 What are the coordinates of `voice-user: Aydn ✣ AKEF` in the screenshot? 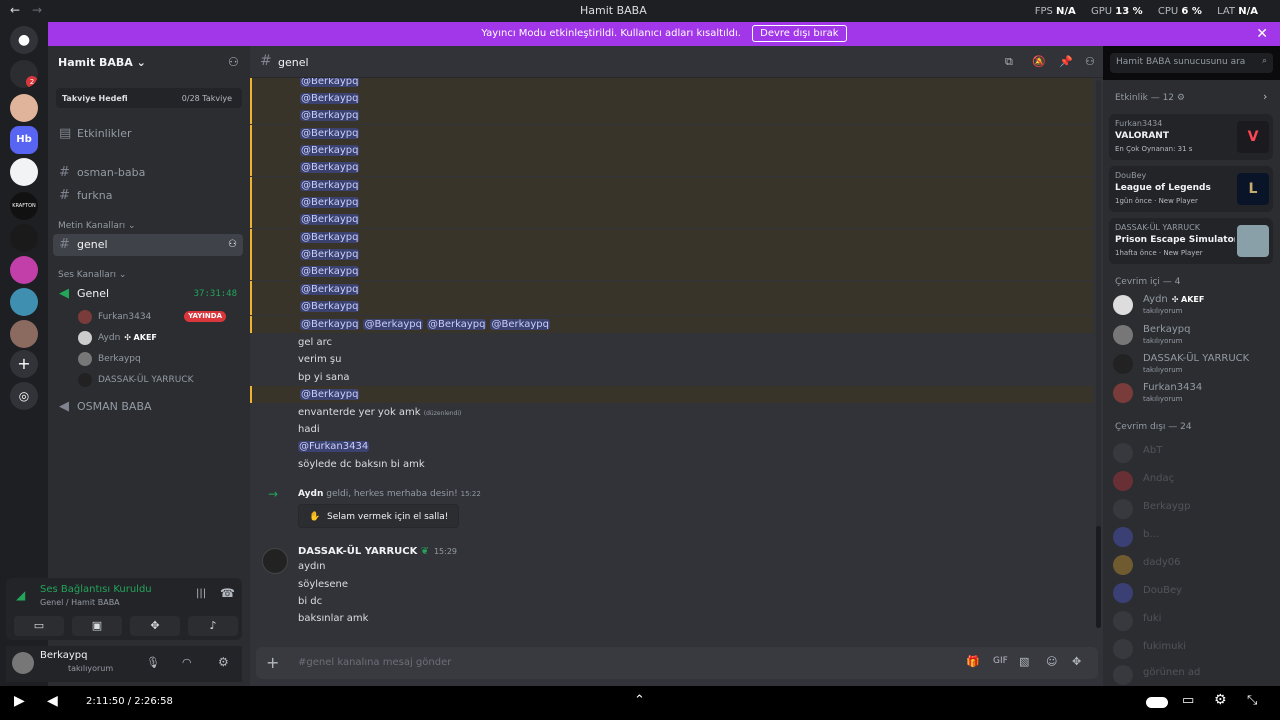 It's located at (158, 338).